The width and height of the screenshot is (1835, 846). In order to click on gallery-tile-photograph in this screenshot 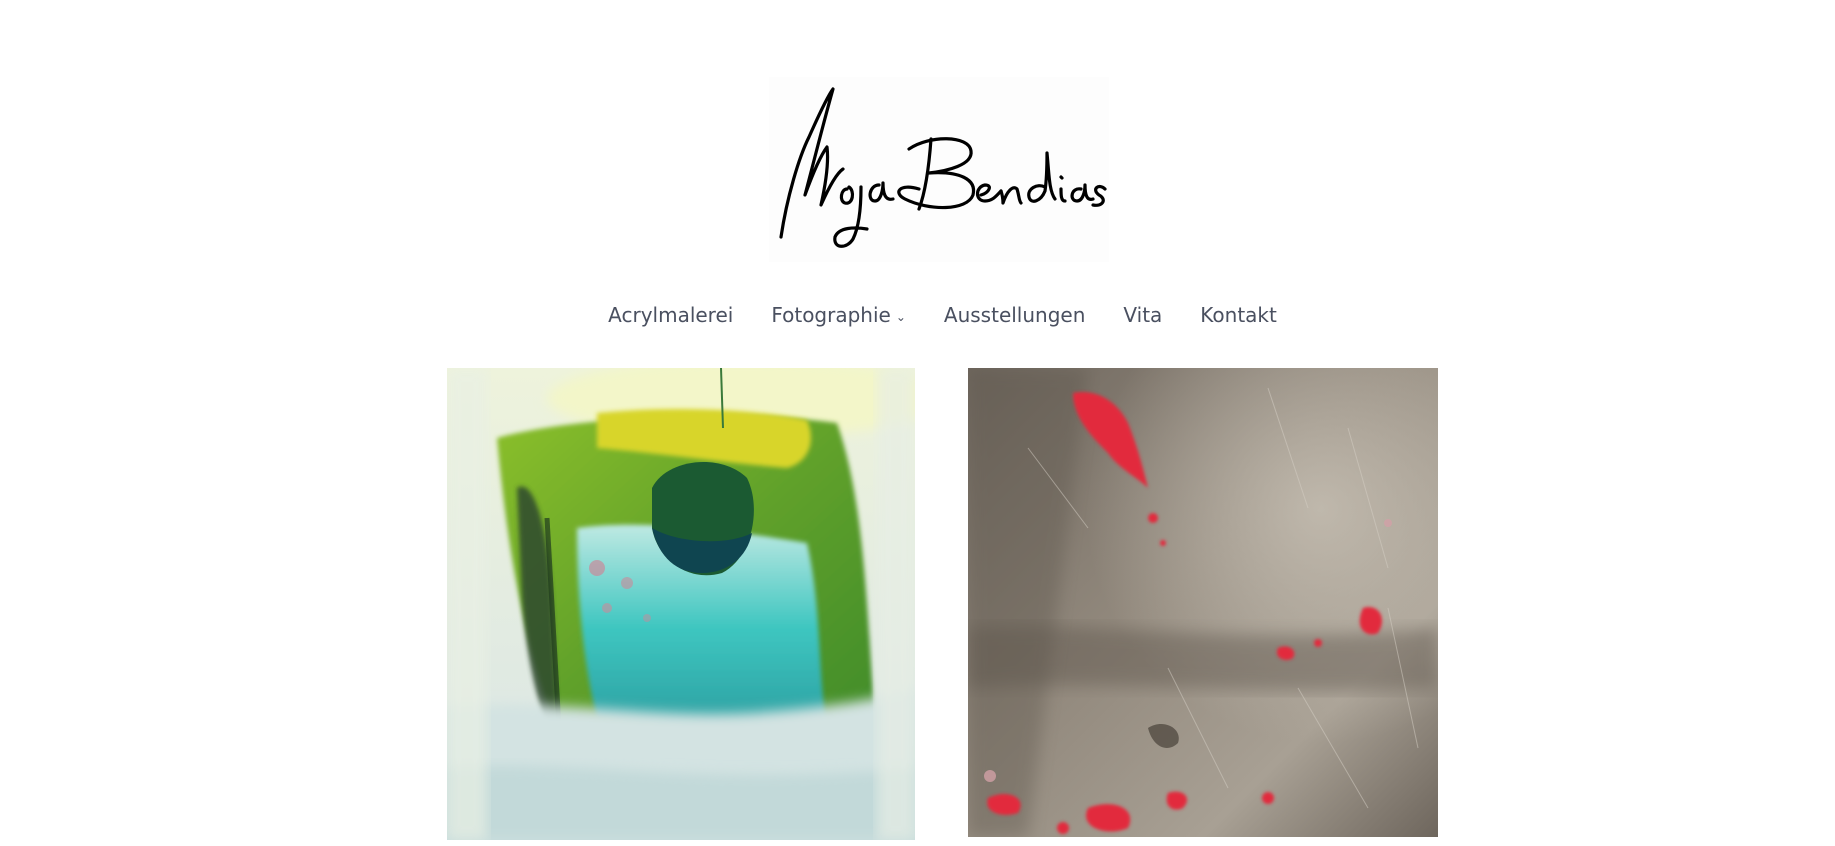, I will do `click(1203, 602)`.